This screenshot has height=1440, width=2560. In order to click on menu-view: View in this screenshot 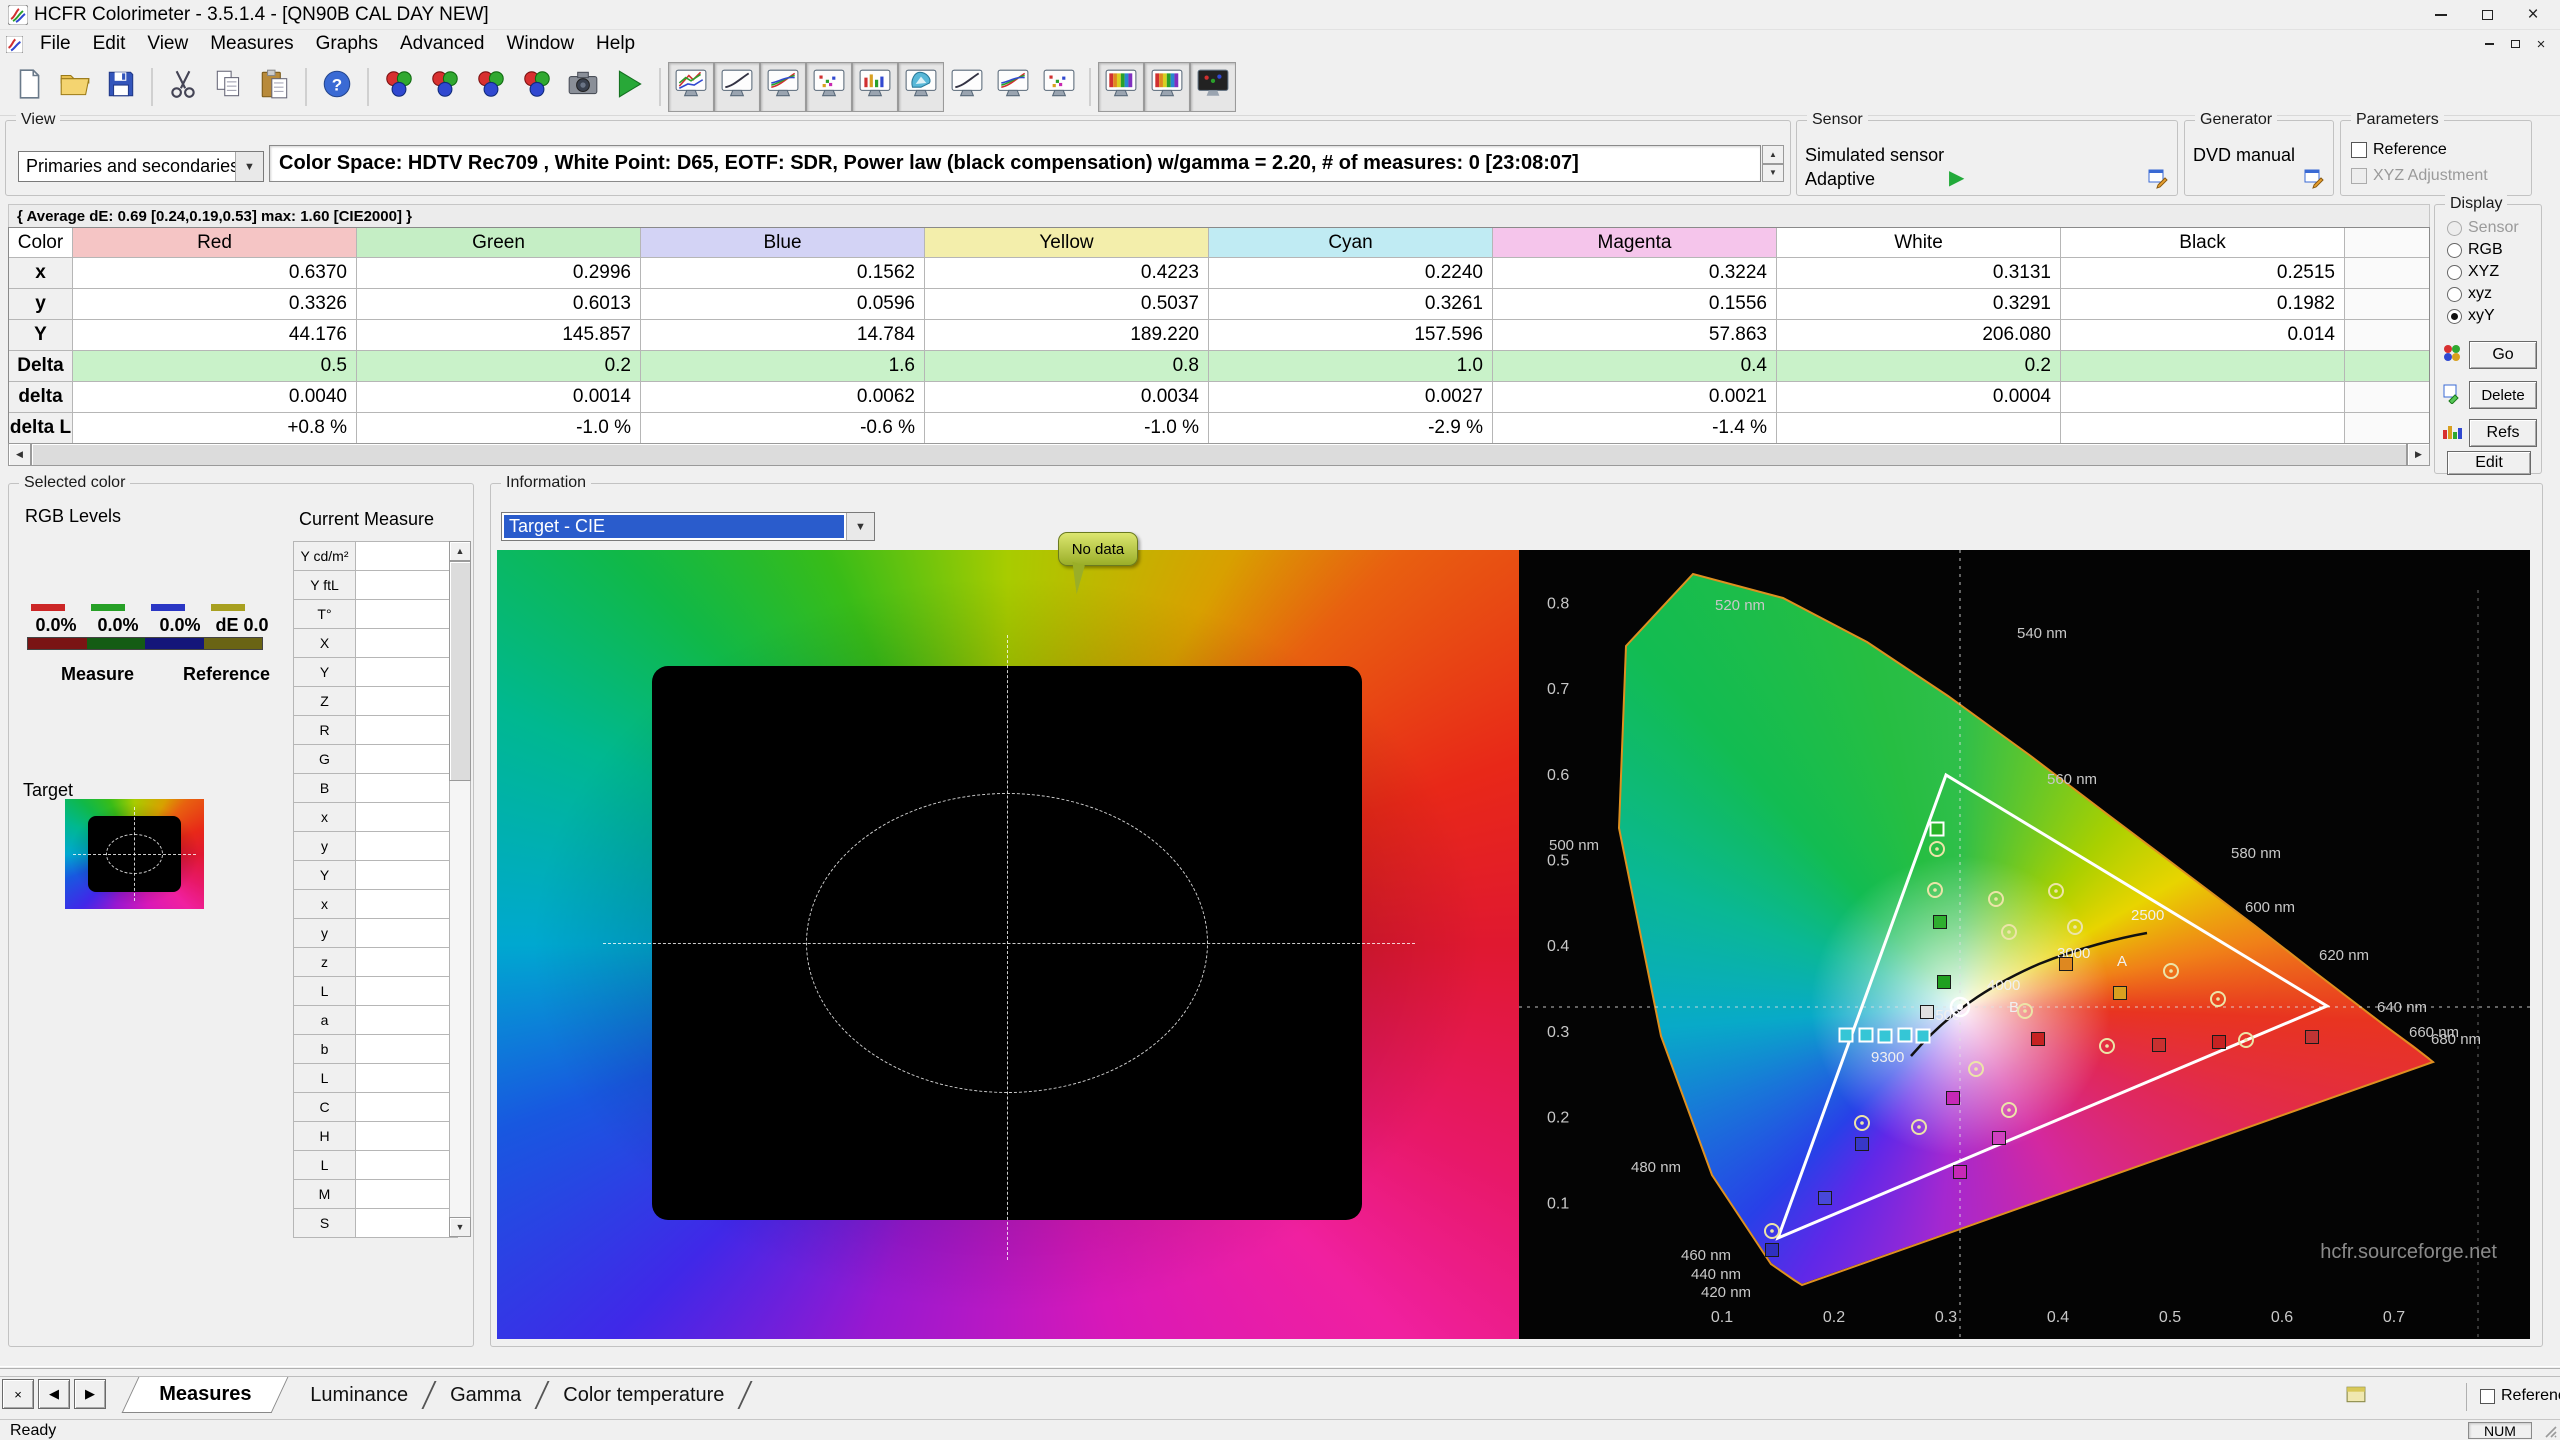, I will do `click(167, 44)`.